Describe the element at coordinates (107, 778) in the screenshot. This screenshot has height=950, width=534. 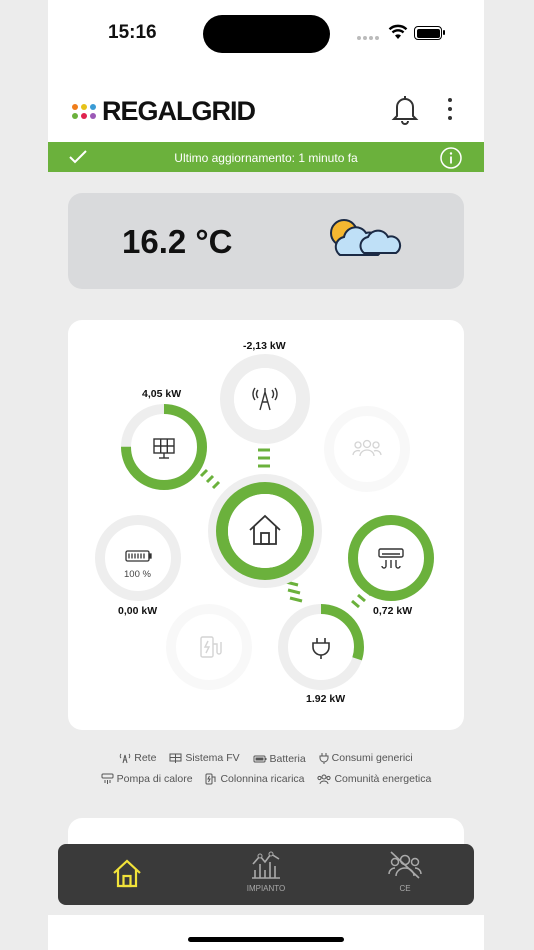
I see `heat-pump-icon` at that location.